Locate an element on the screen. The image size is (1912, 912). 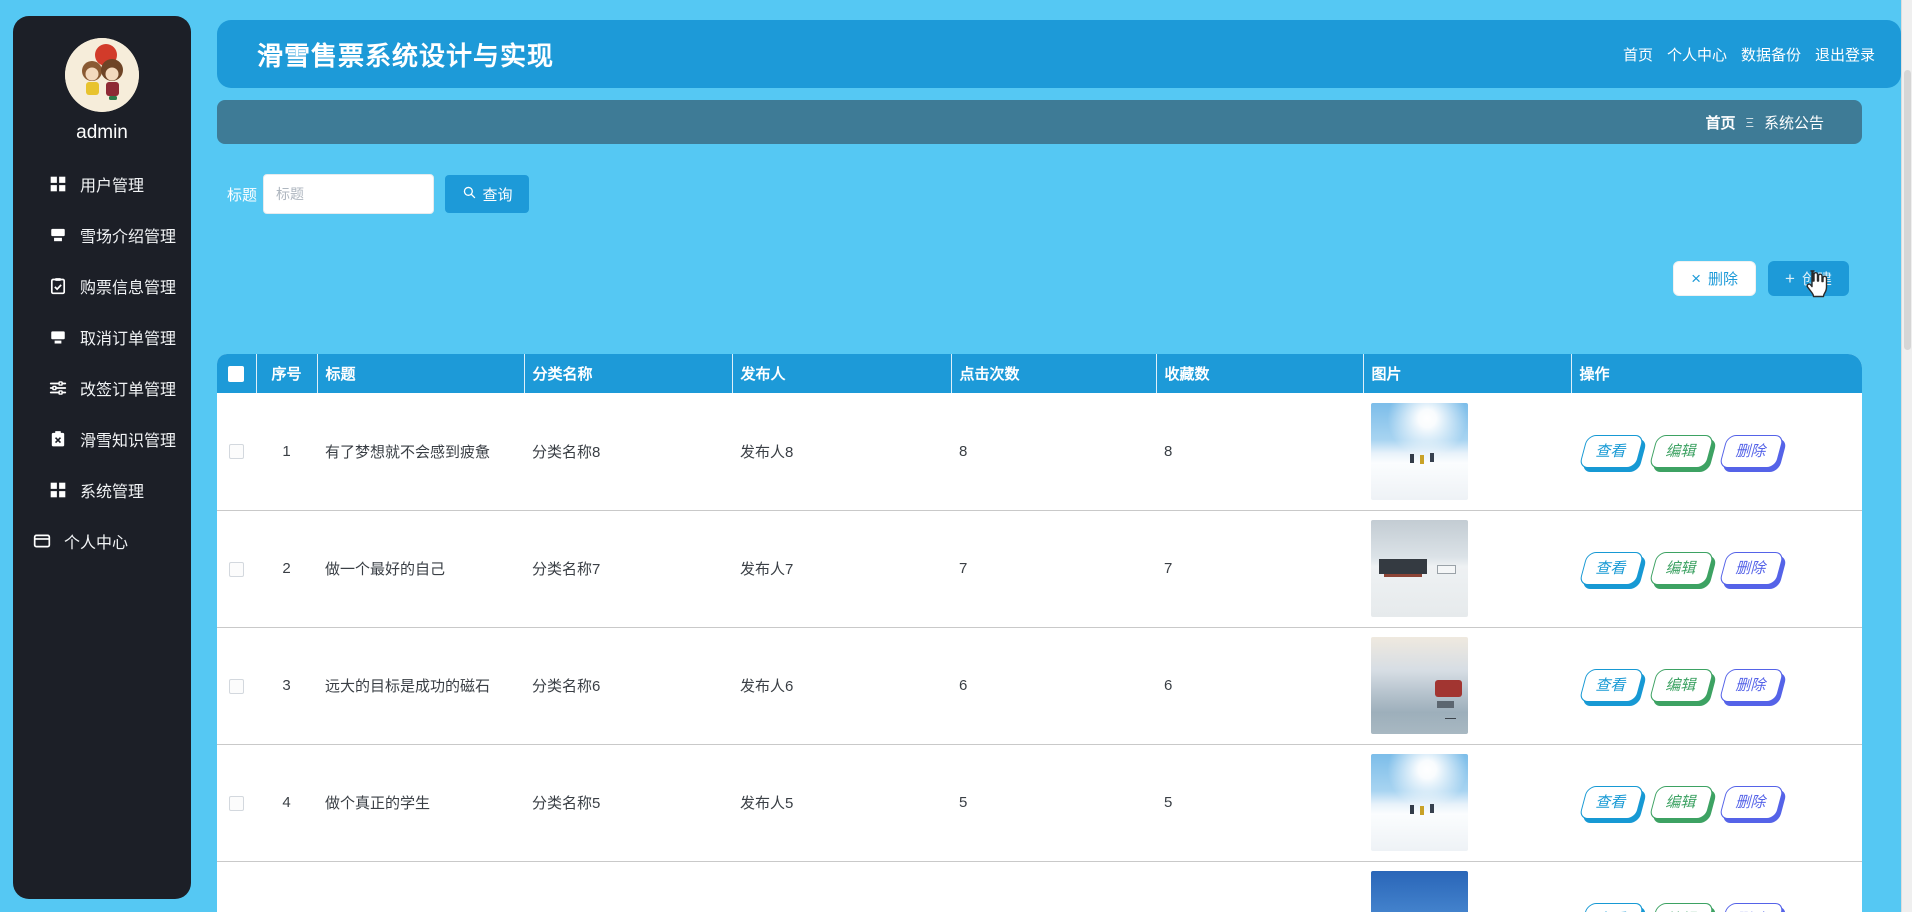
clipboard-check-icon is located at coordinates (58, 286).